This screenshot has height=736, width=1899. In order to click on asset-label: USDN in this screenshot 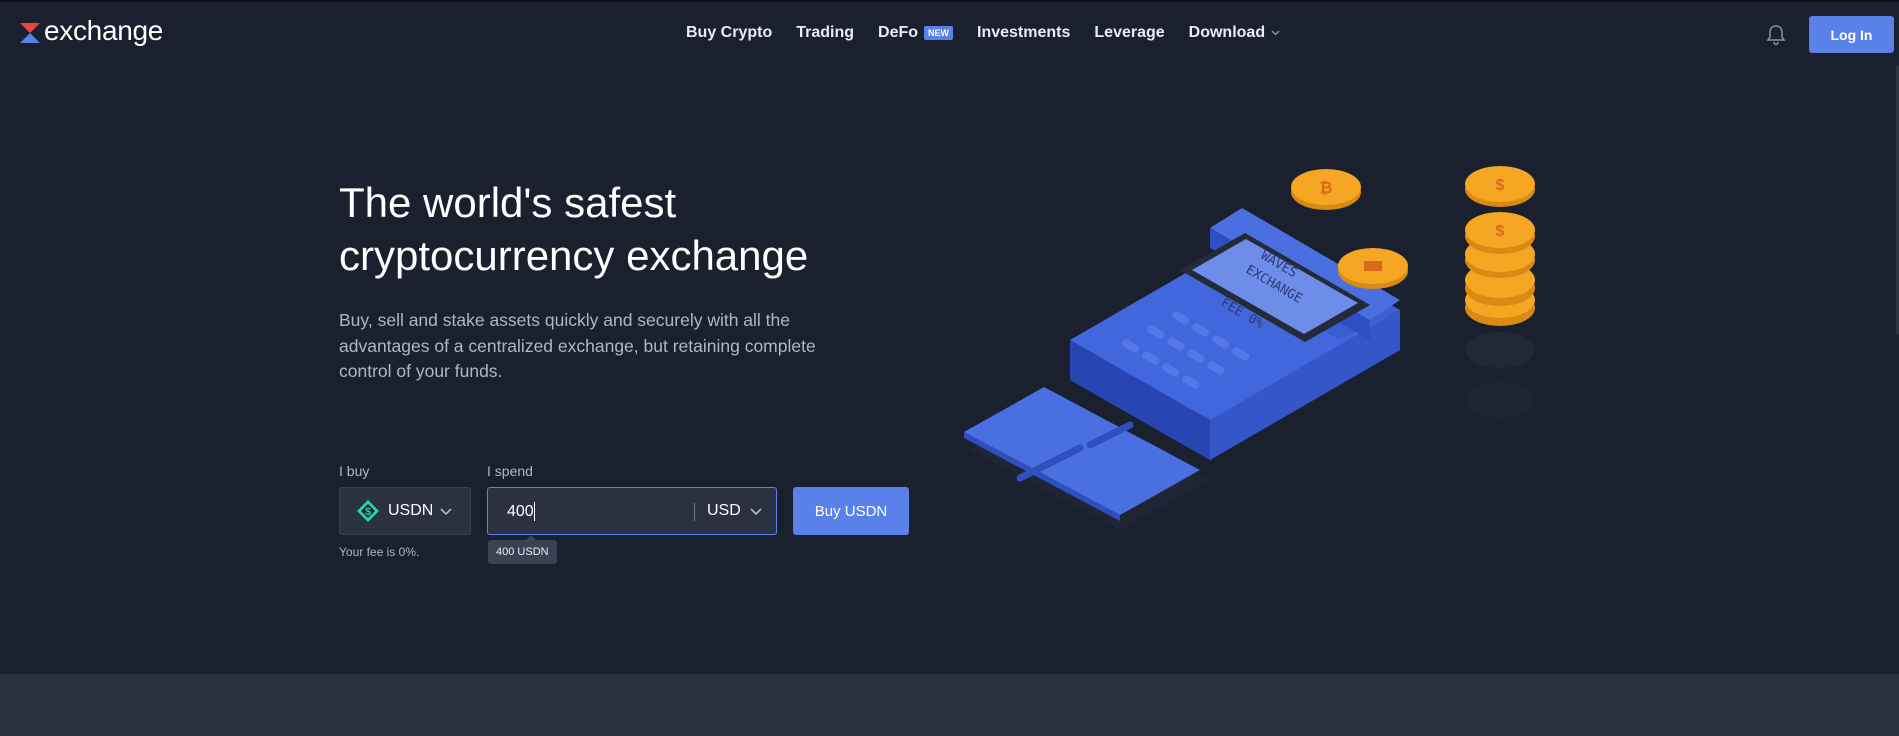, I will do `click(411, 510)`.